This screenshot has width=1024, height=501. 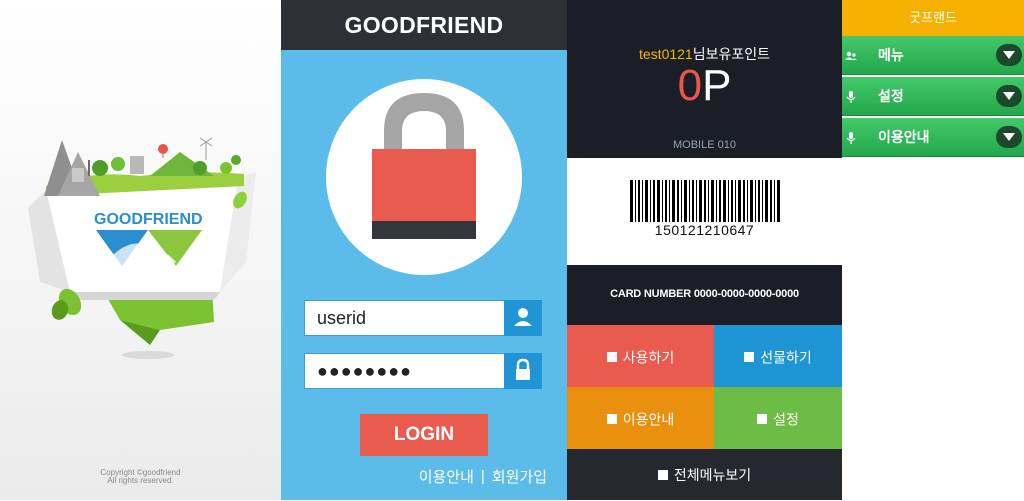 What do you see at coordinates (364, 371) in the screenshot?
I see `password-input-value: ●●●●●●●●` at bounding box center [364, 371].